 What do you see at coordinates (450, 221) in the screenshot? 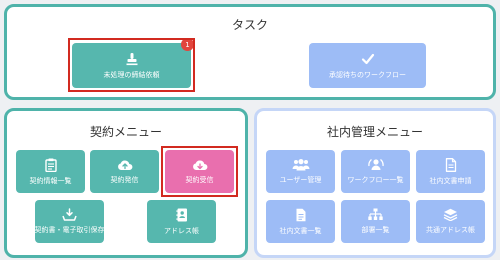
I see `shared-address-book-button: 共通アドレス帳` at bounding box center [450, 221].